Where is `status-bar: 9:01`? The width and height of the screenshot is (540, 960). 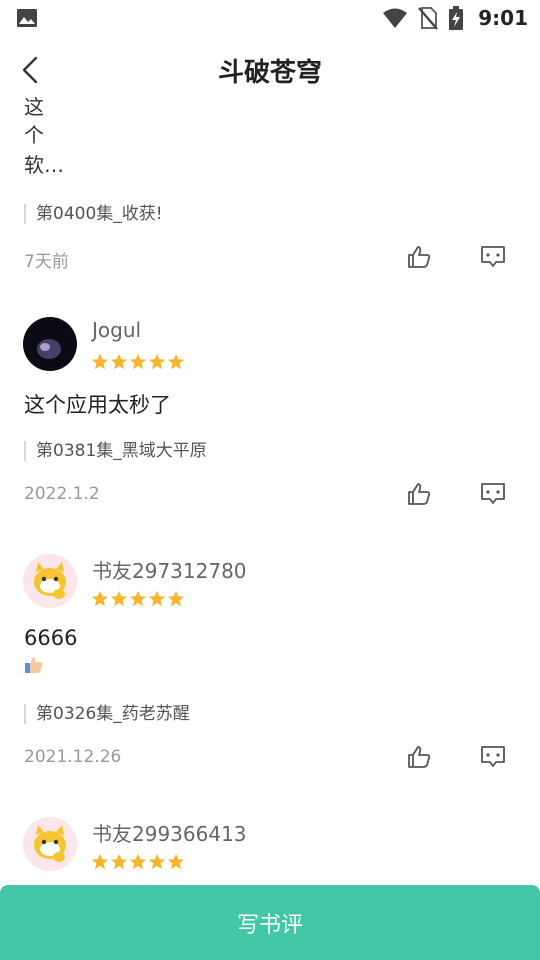
status-bar: 9:01 is located at coordinates (270, 18).